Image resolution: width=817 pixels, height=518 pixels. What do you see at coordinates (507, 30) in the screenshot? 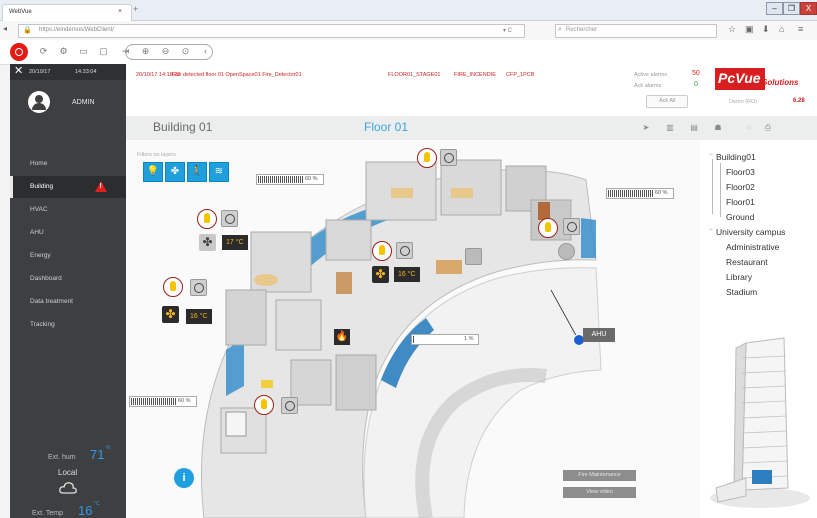
I see `reload-icon: ▾ C` at bounding box center [507, 30].